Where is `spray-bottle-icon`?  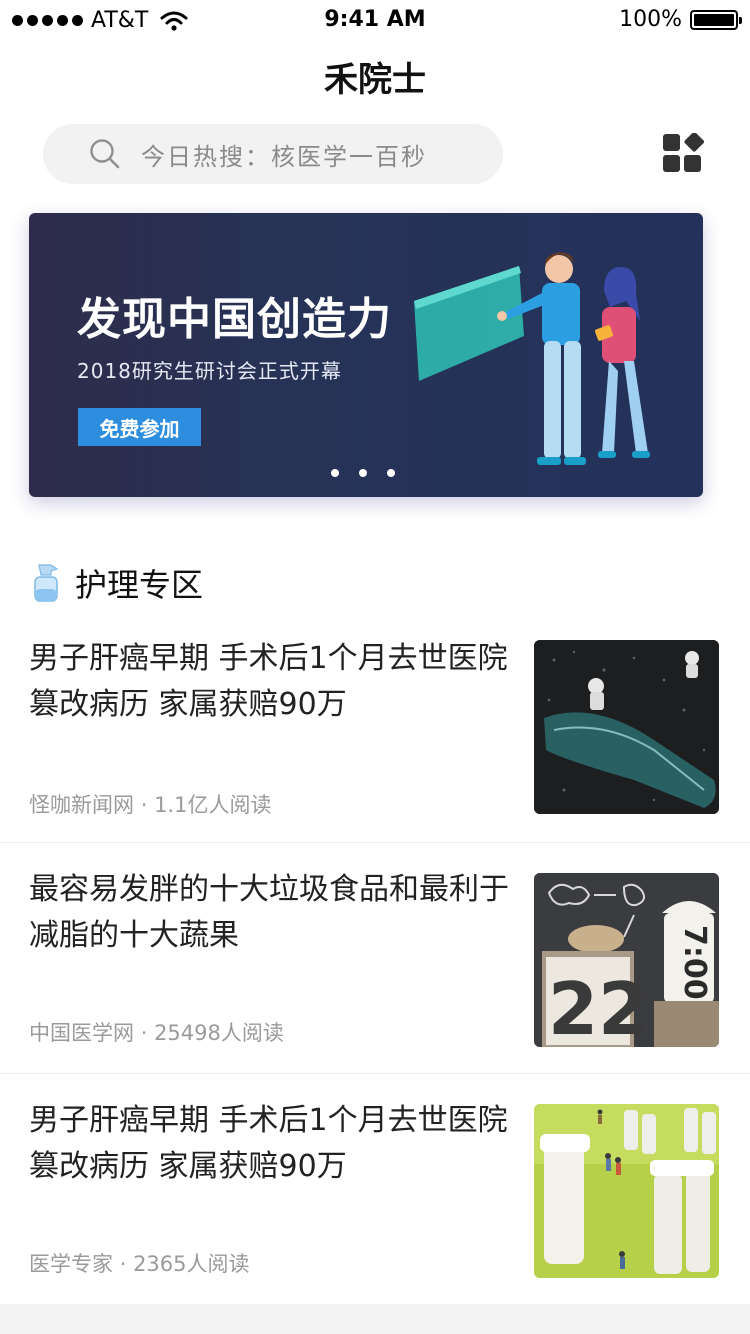 spray-bottle-icon is located at coordinates (46, 583).